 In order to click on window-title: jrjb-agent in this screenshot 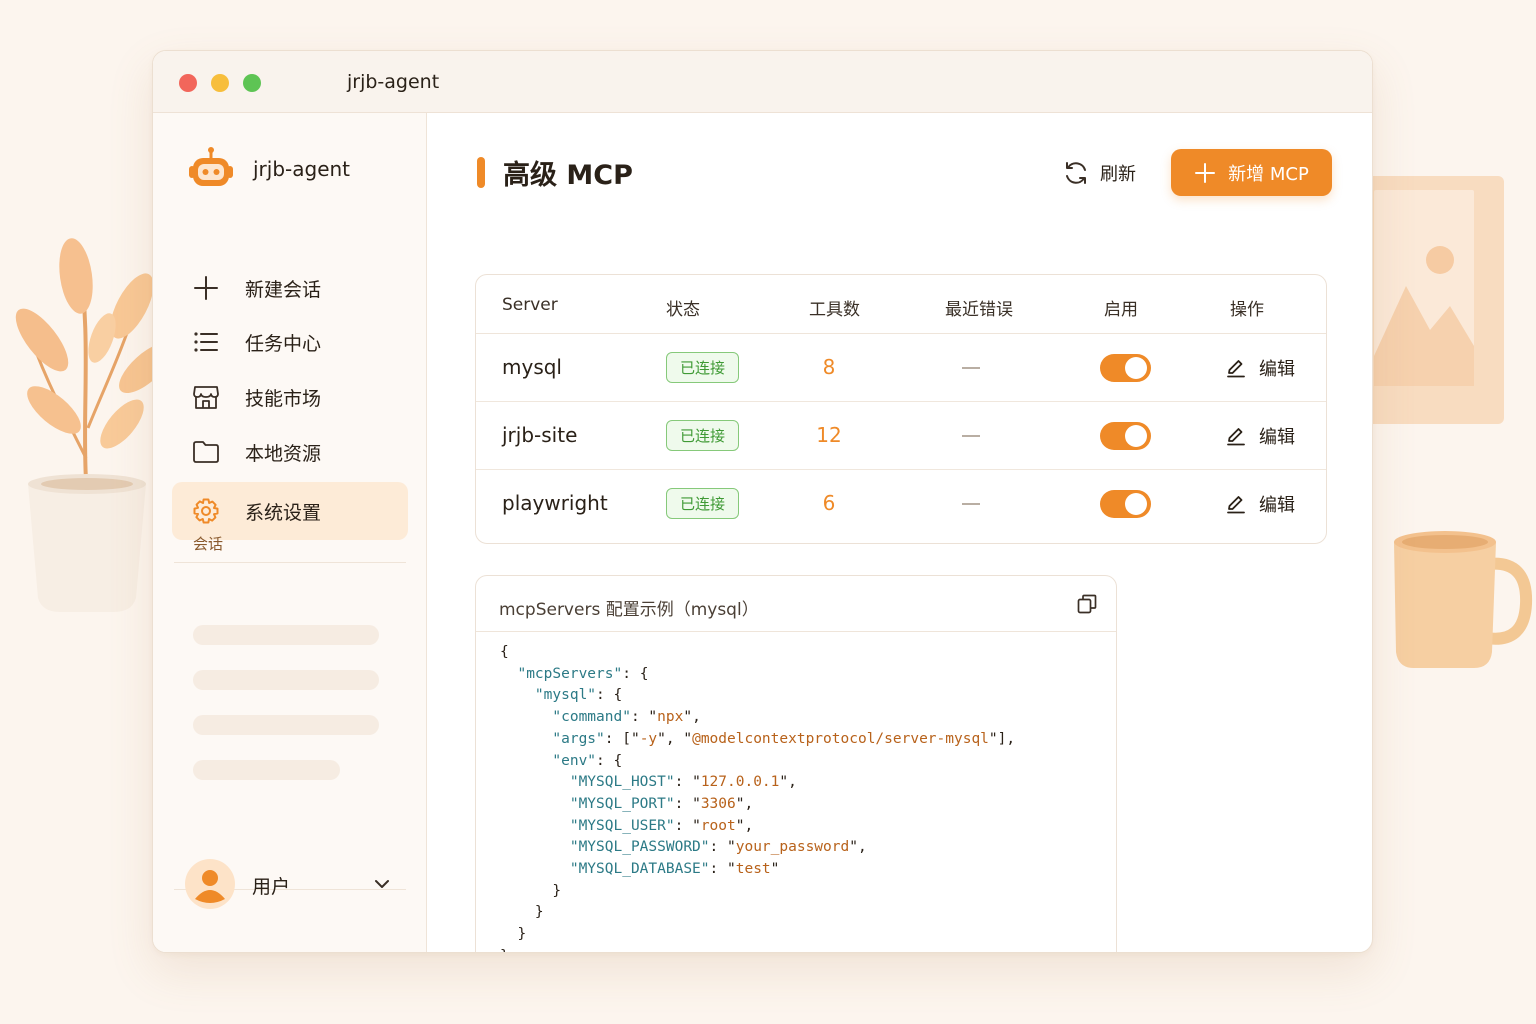, I will do `click(393, 82)`.